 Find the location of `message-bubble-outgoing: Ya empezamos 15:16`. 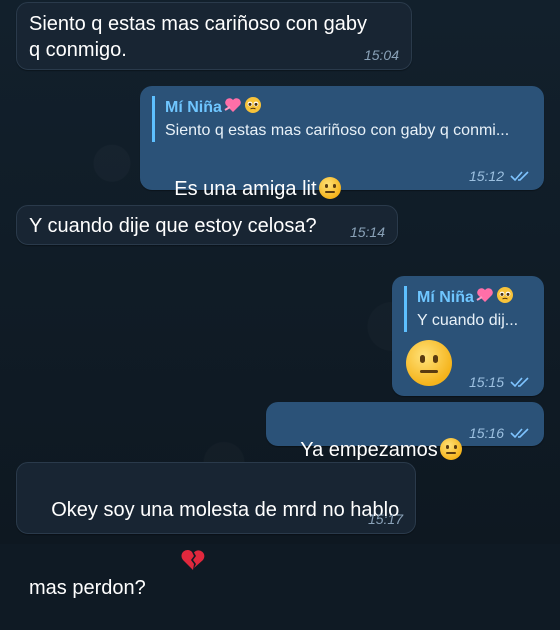

message-bubble-outgoing: Ya empezamos 15:16 is located at coordinates (405, 431).